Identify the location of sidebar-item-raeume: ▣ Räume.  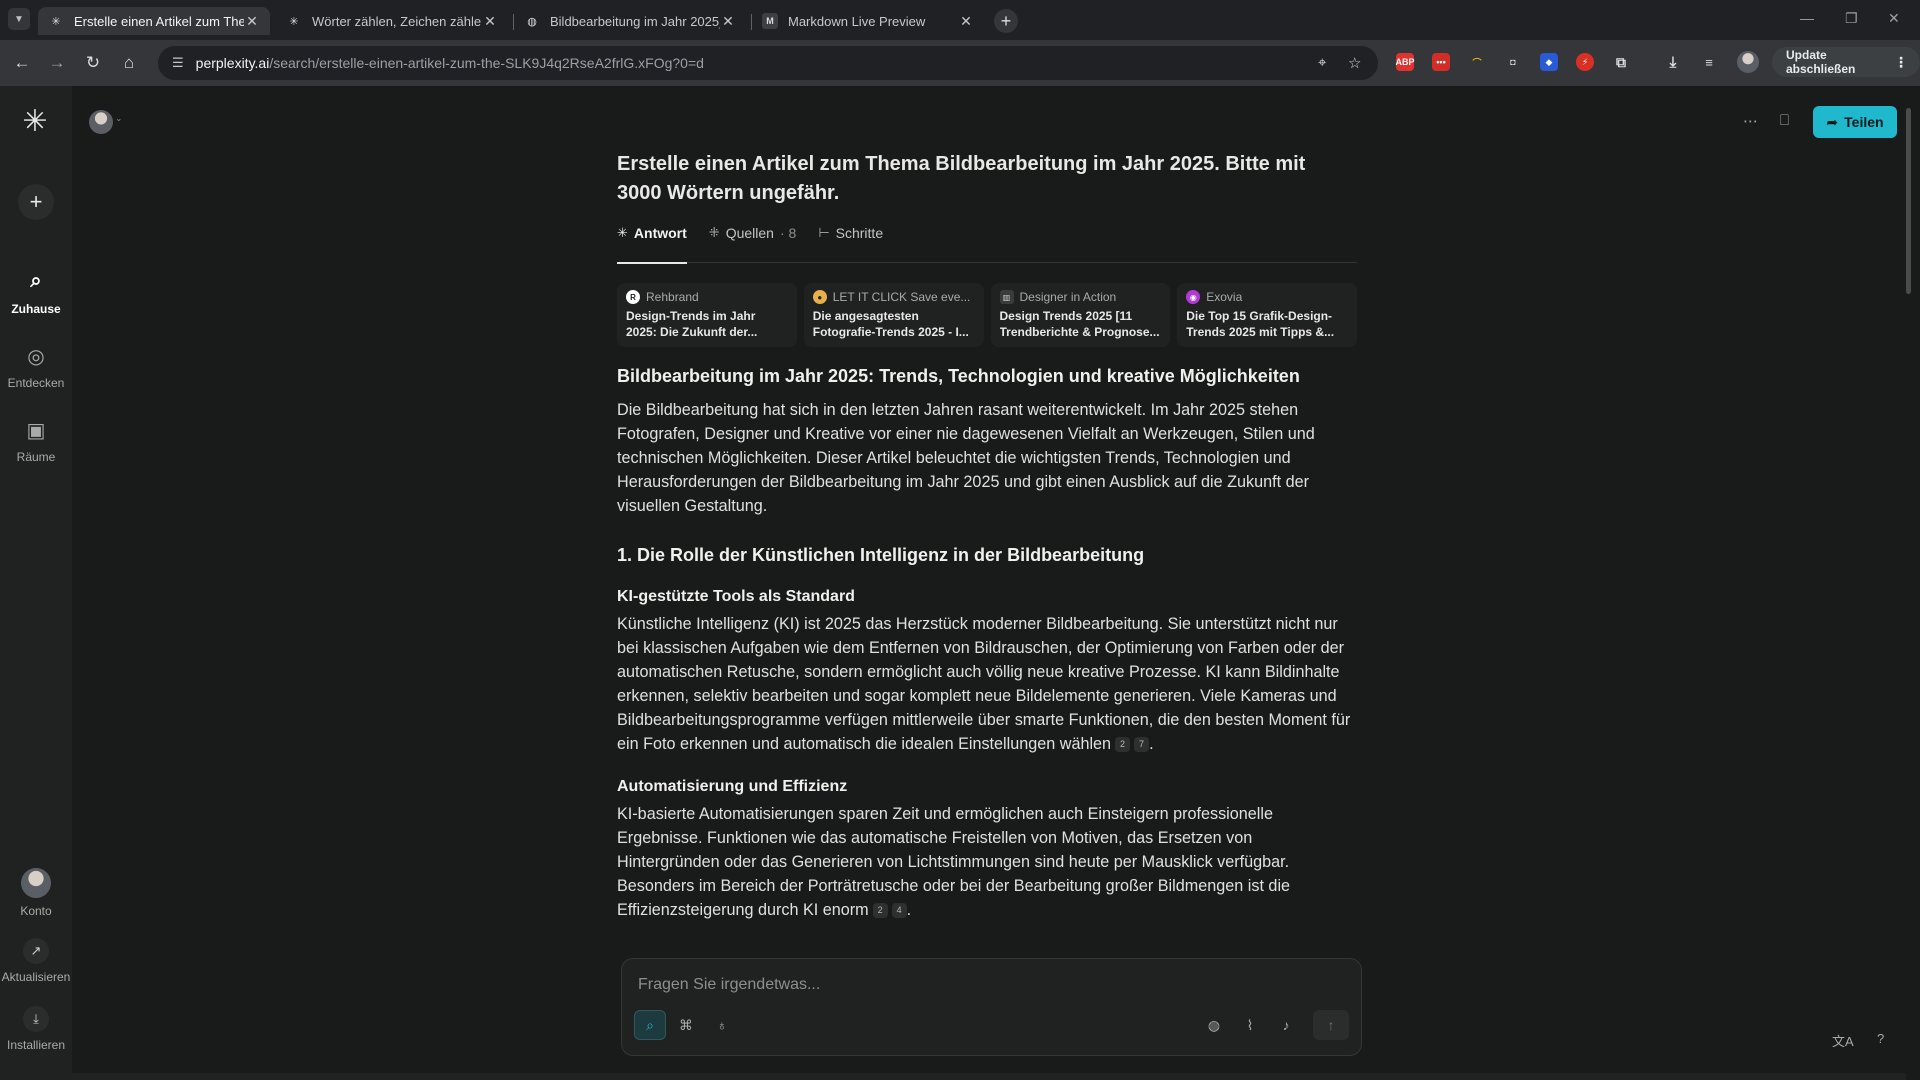
(36, 441).